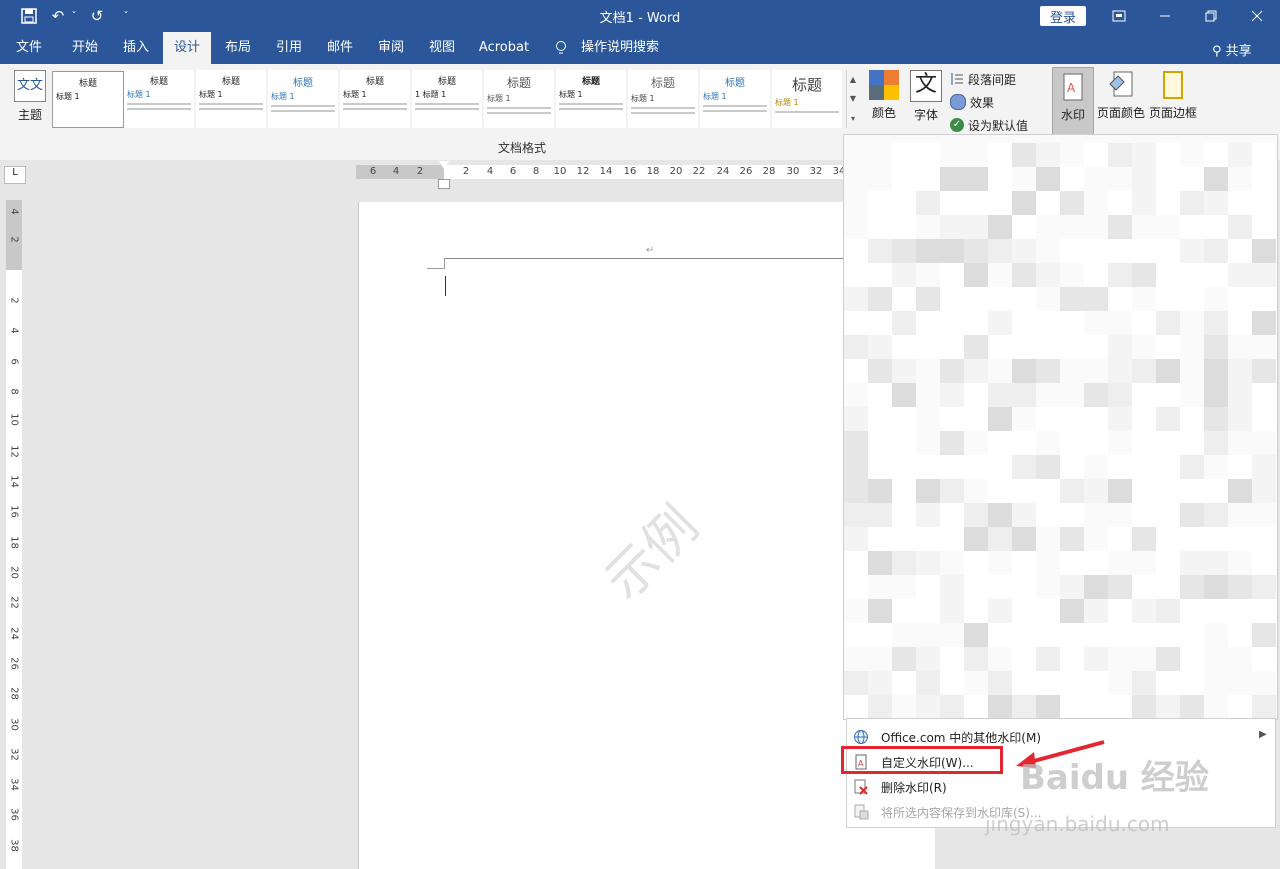  I want to click on style-set-1: 标题 标题 1, so click(88, 99).